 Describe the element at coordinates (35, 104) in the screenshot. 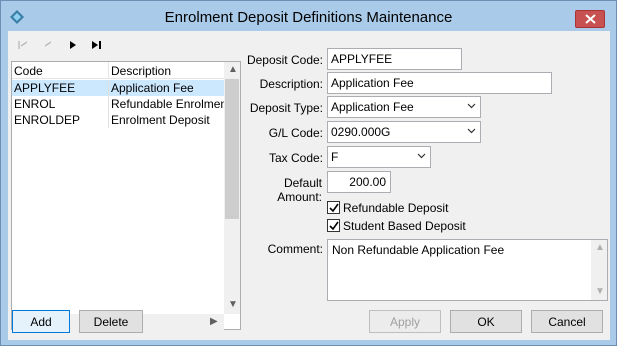

I see `row-code: ENROL` at that location.